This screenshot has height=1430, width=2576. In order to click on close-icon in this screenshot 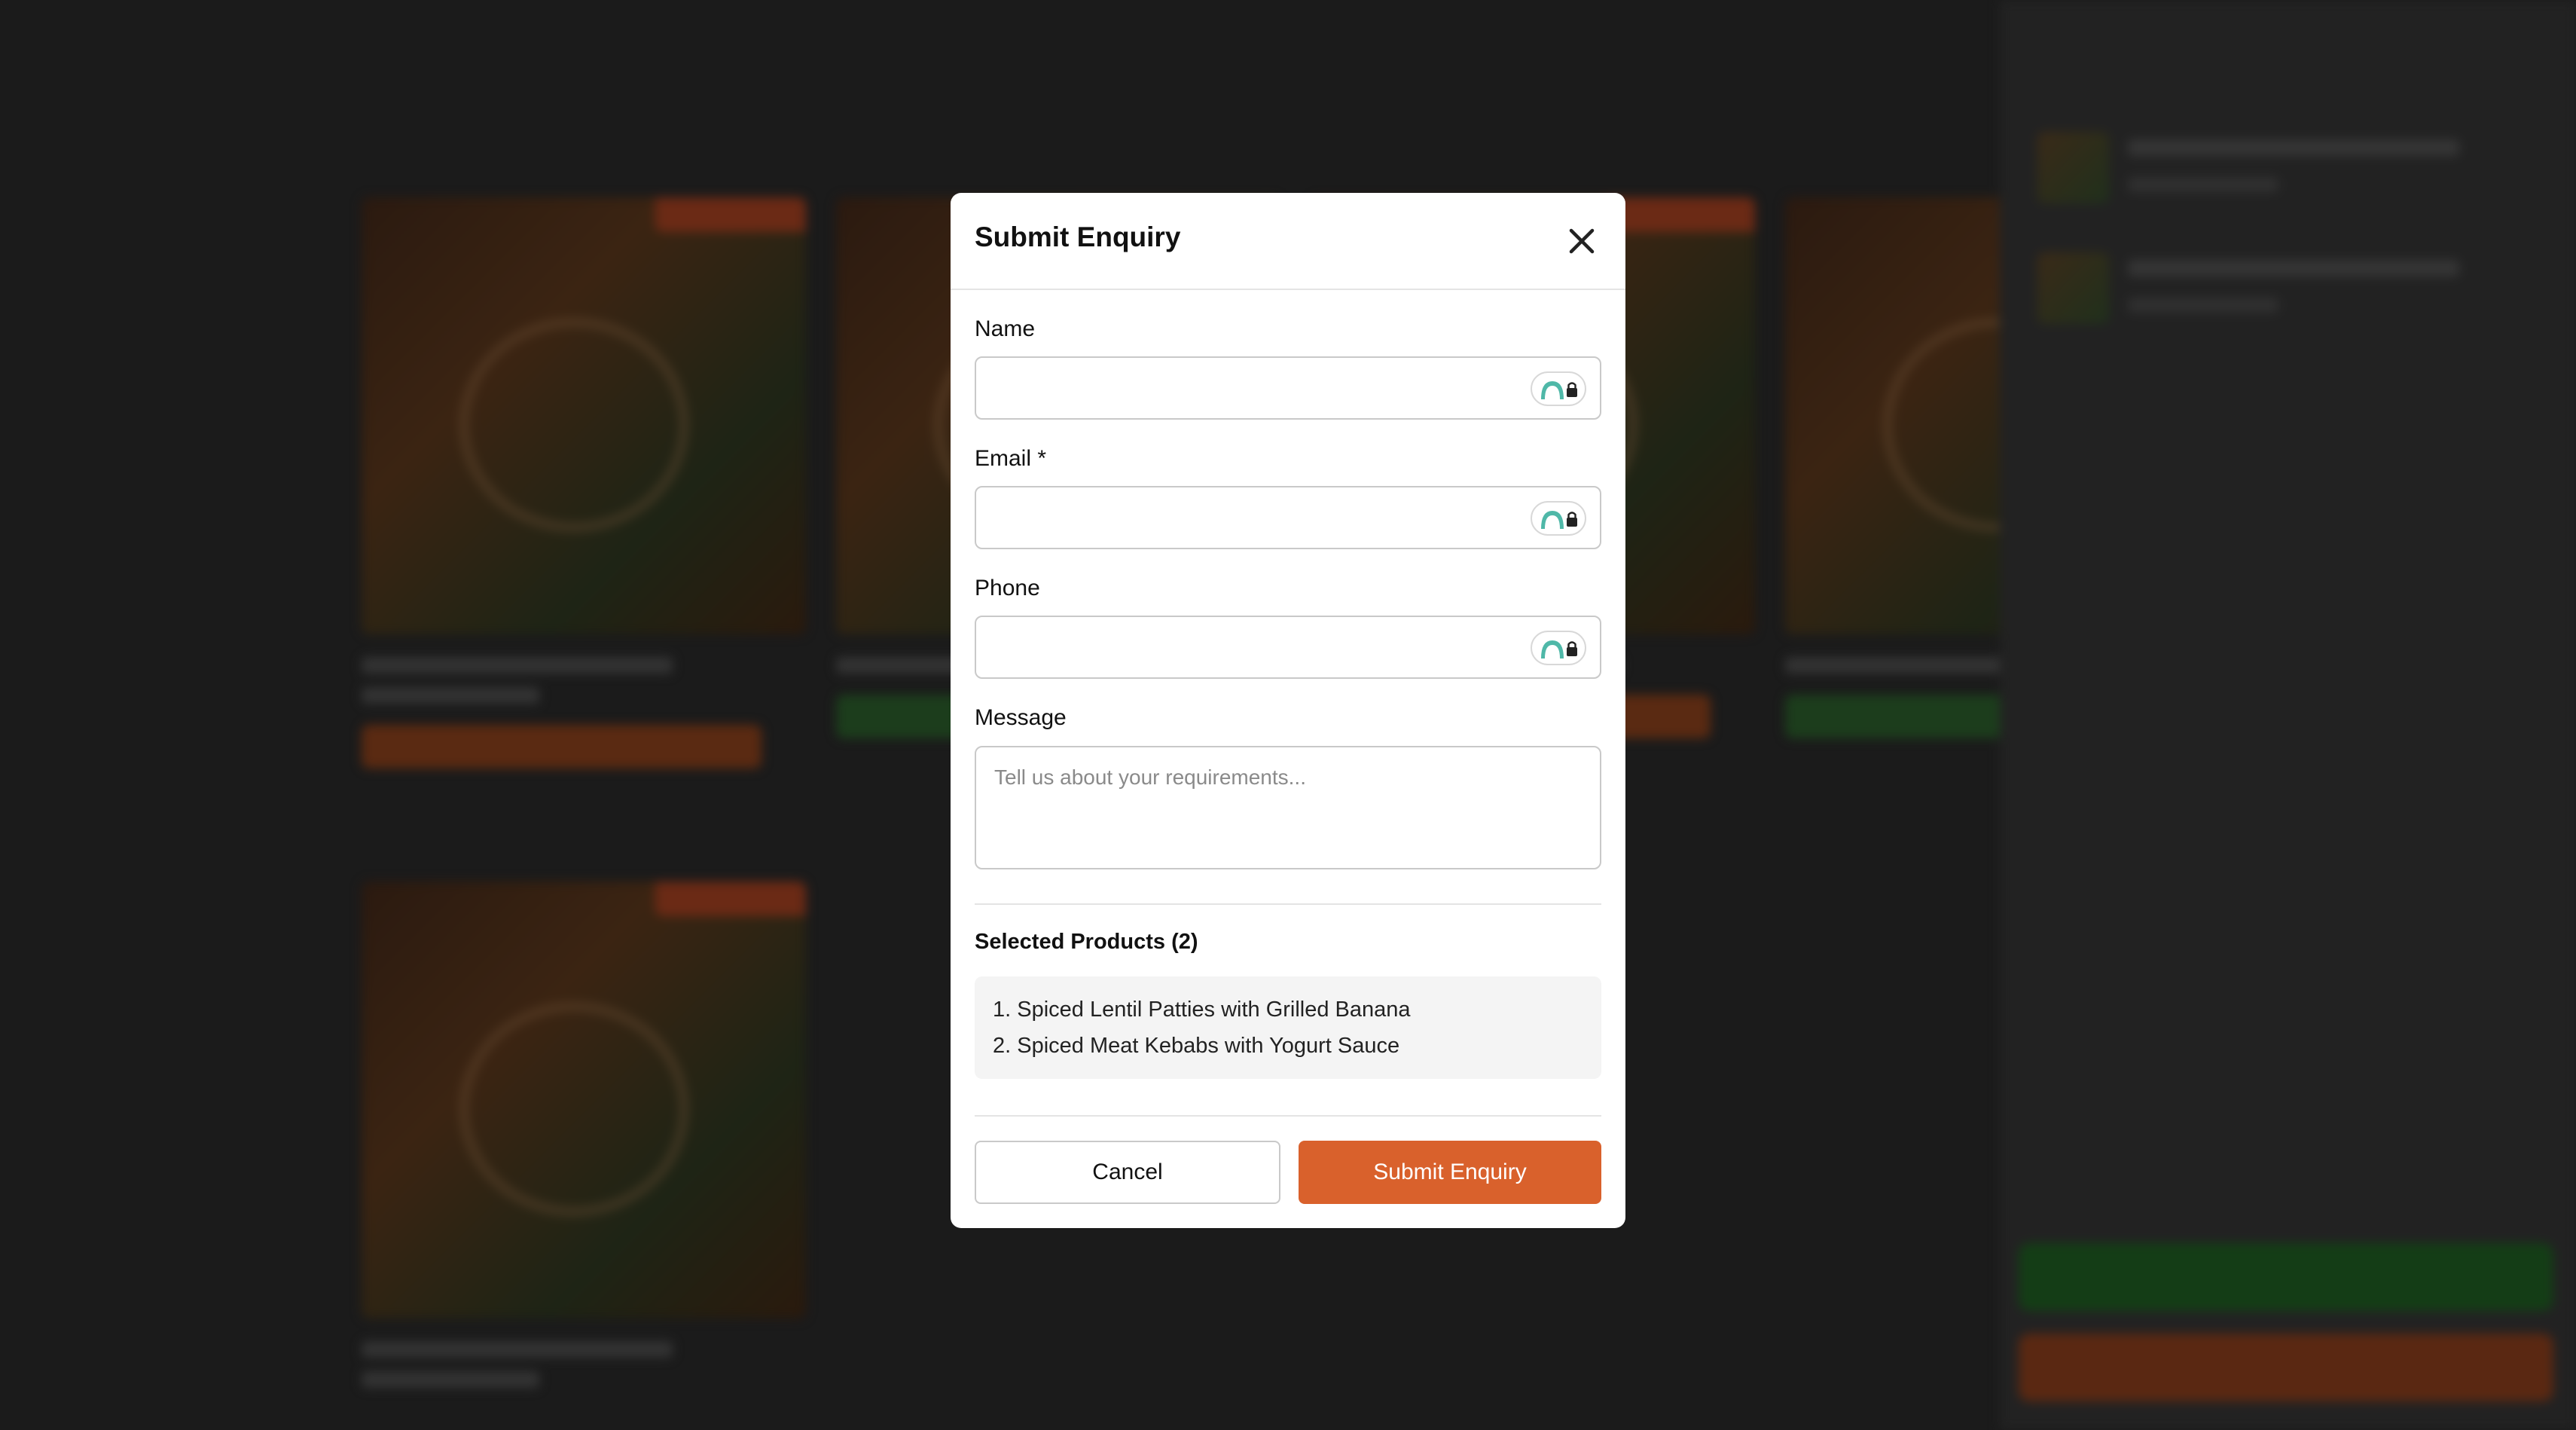, I will do `click(1582, 241)`.